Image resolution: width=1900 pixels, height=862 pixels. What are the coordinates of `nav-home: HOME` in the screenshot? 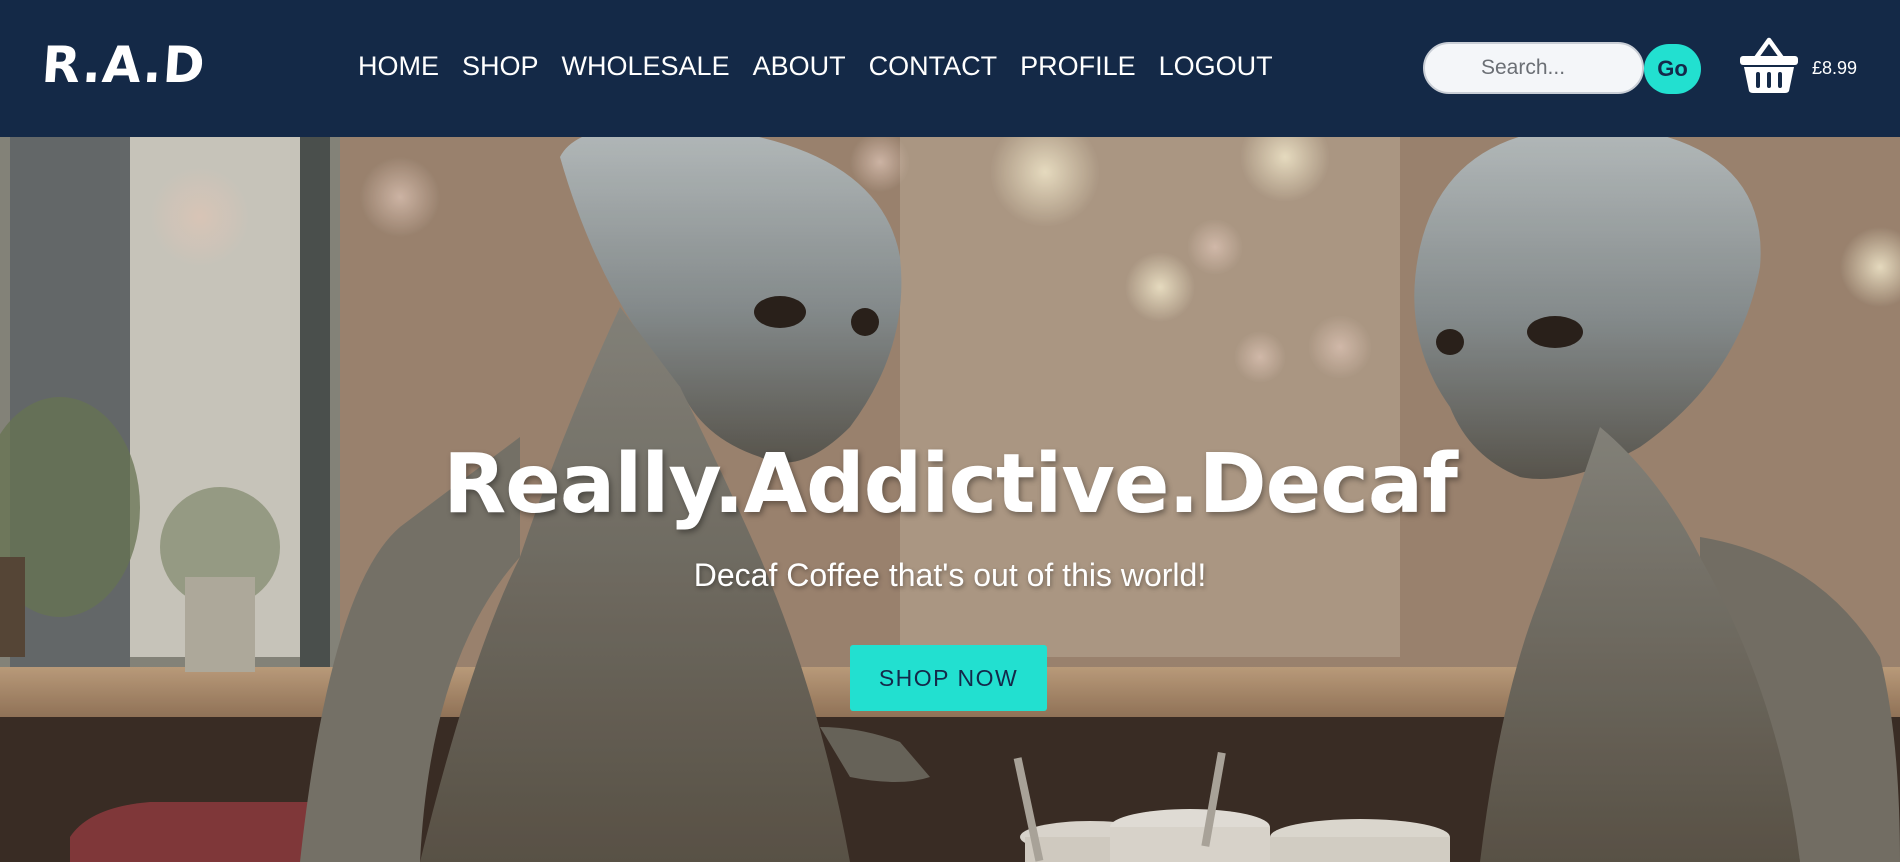 It's located at (398, 66).